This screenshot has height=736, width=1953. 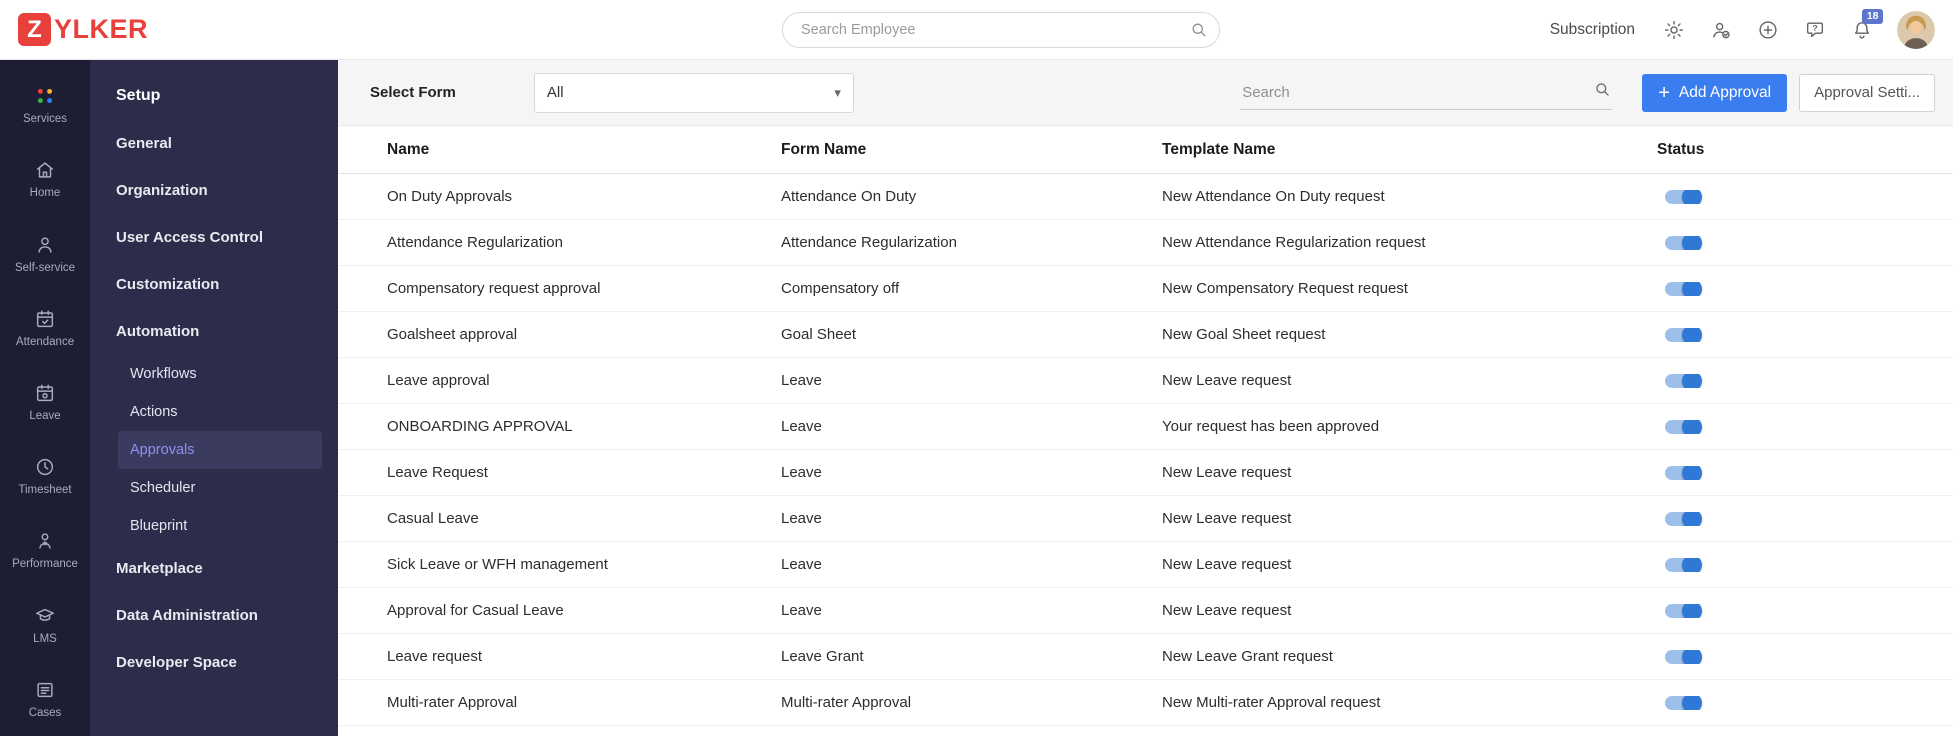 I want to click on table-row: Leave Request Leave New Leave request, so click(x=1145, y=473).